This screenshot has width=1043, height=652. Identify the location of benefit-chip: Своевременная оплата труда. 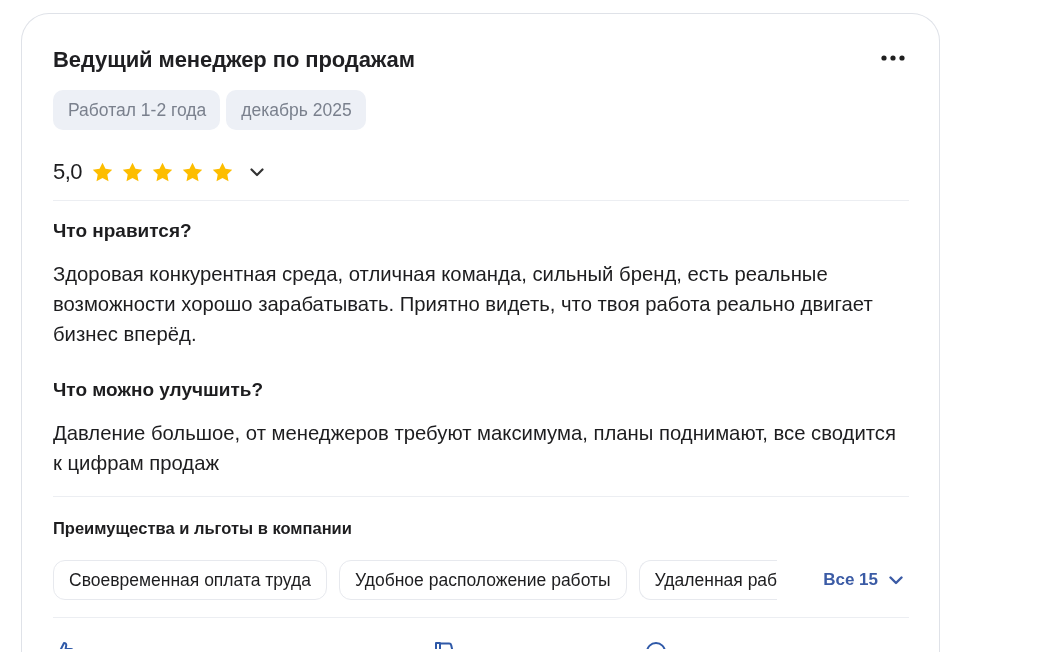
(190, 580).